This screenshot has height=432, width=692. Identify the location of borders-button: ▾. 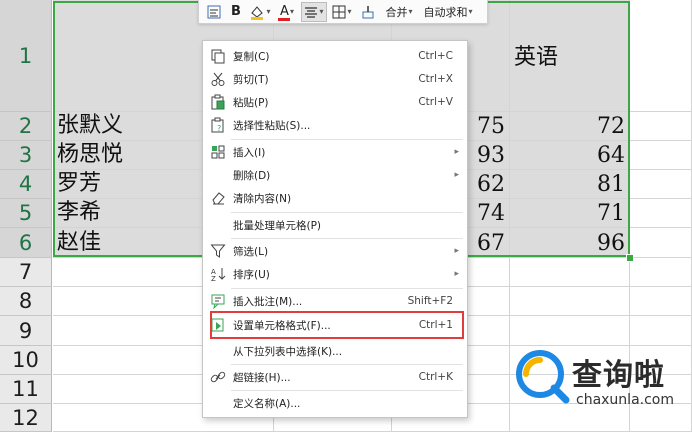
(342, 12).